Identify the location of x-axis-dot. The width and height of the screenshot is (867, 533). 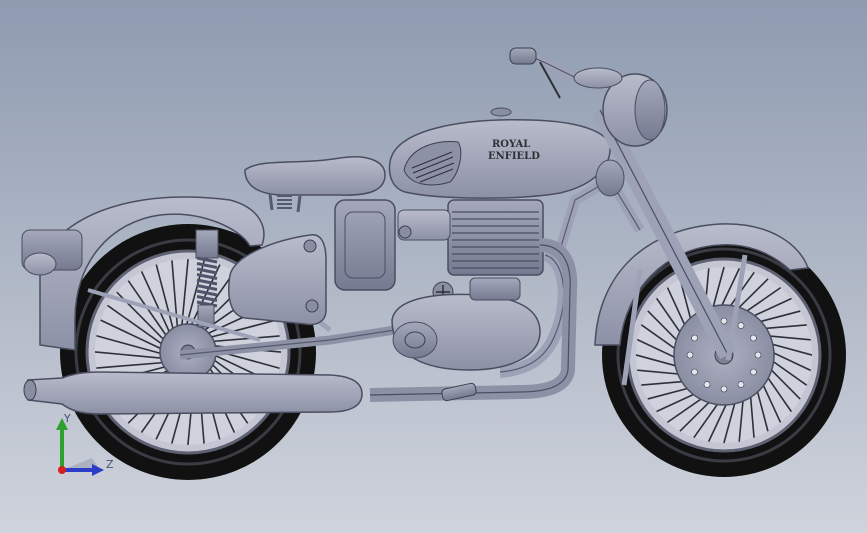
(62, 470).